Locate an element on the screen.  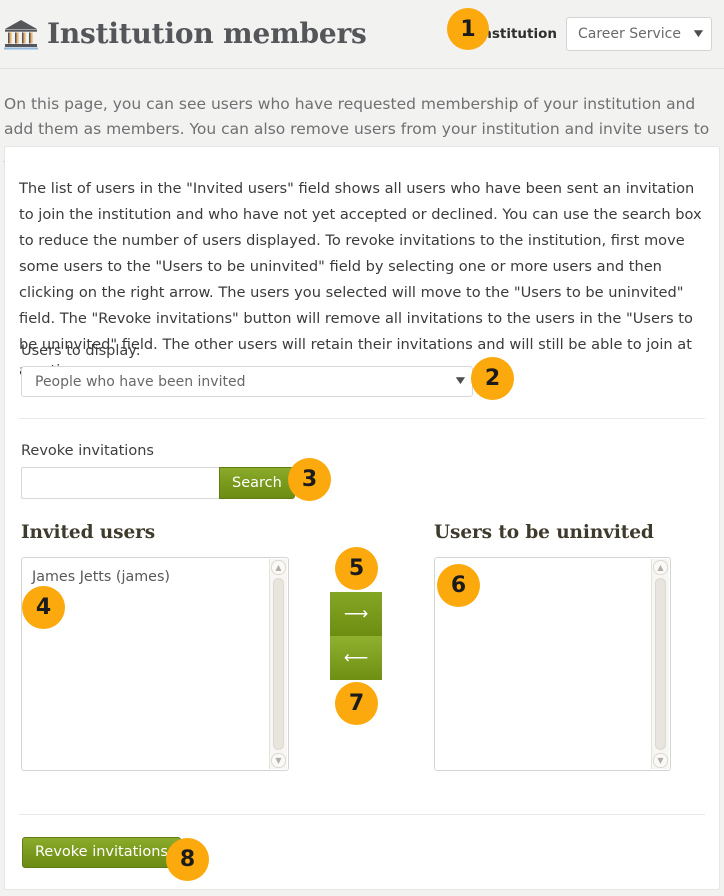
users-to-display-label: Users to display: is located at coordinates (81, 351).